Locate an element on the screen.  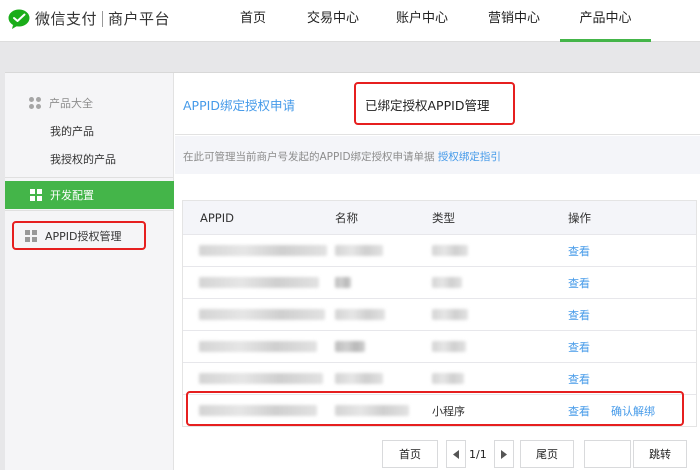
highlight-box-row is located at coordinates (435, 408).